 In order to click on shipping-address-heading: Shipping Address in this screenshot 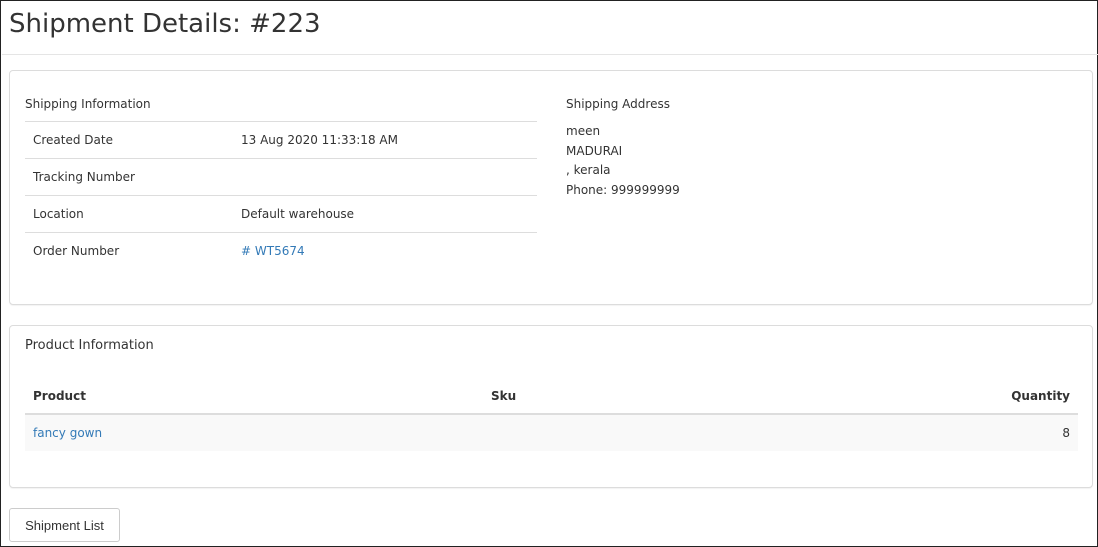, I will do `click(618, 104)`.